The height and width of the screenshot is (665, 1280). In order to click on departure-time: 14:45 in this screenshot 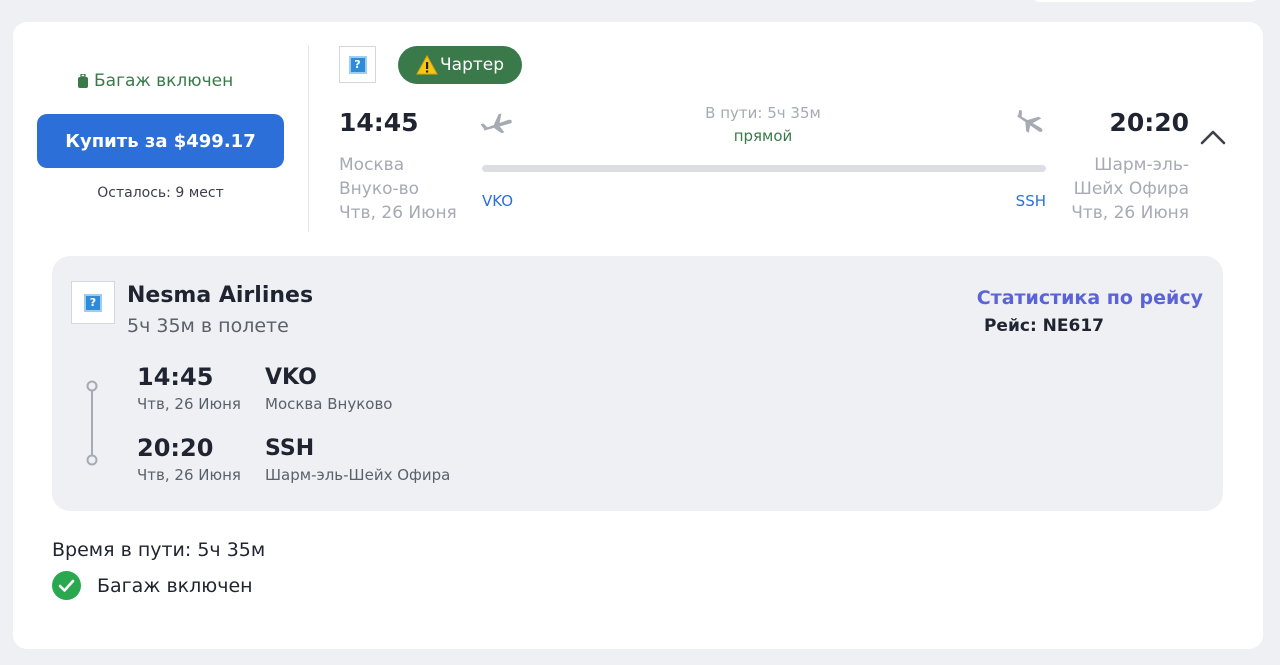, I will do `click(379, 122)`.